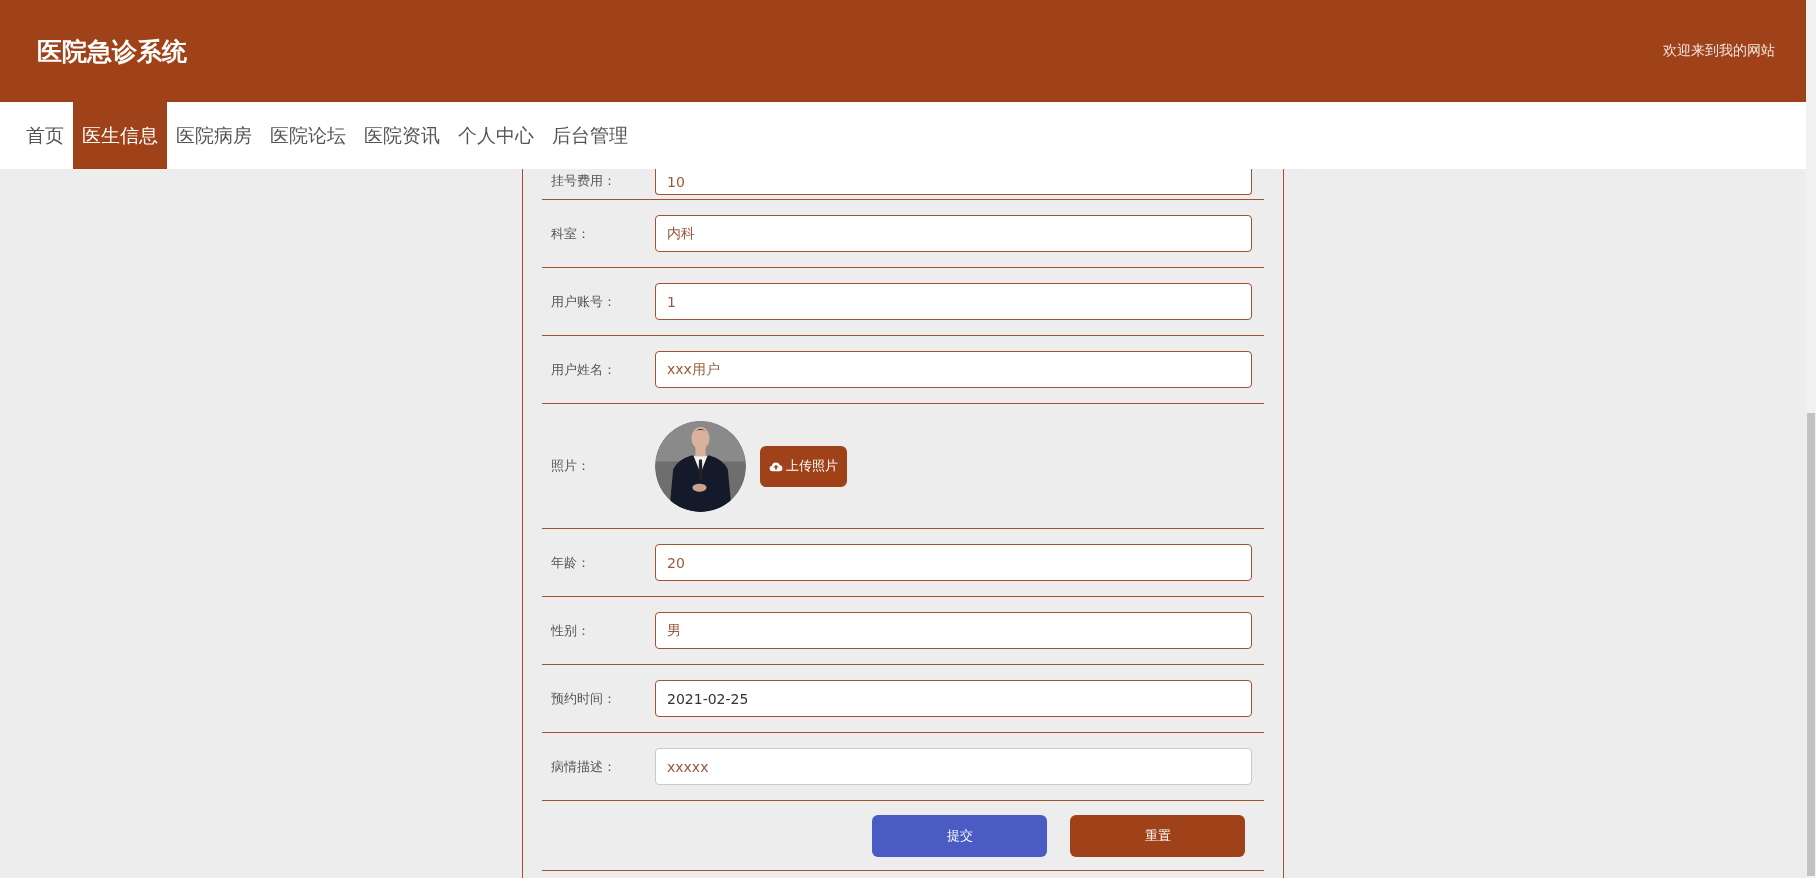 Image resolution: width=1816 pixels, height=878 pixels. What do you see at coordinates (953, 182) in the screenshot?
I see `input-field: 10` at bounding box center [953, 182].